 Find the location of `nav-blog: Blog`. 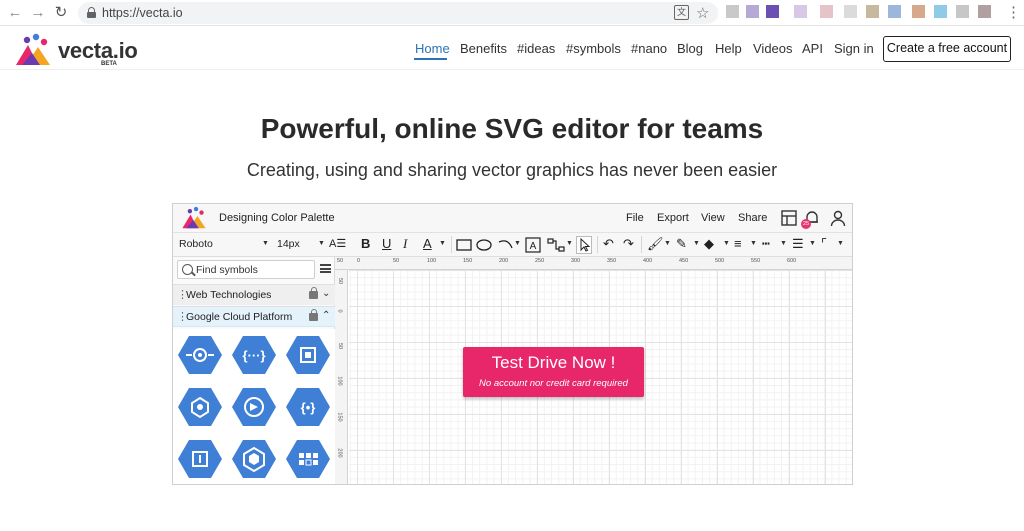

nav-blog: Blog is located at coordinates (690, 48).